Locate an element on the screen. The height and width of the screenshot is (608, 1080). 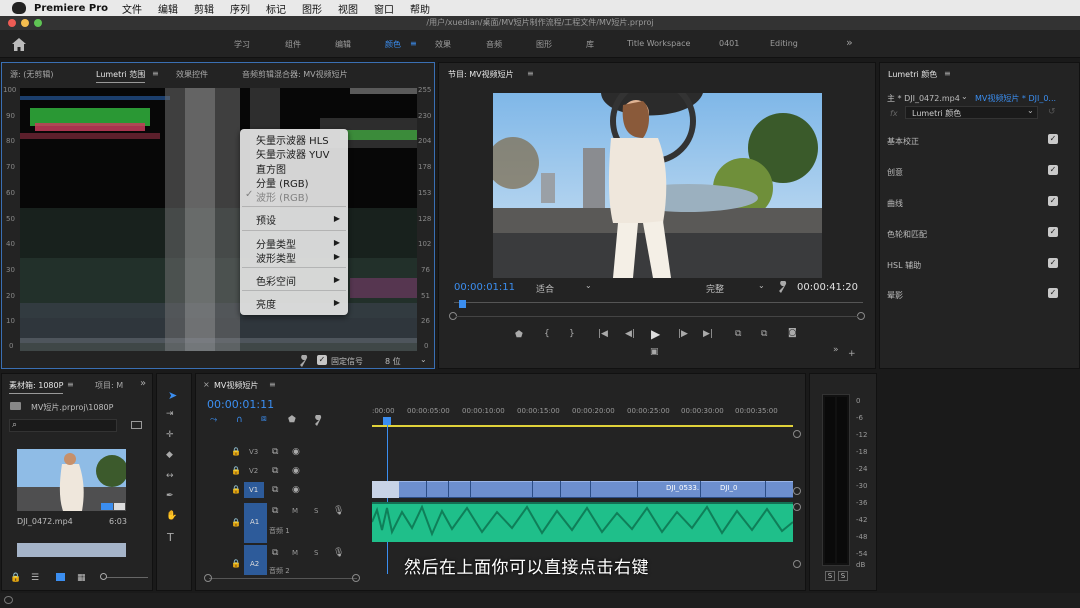
work-area-bar is located at coordinates (582, 426).